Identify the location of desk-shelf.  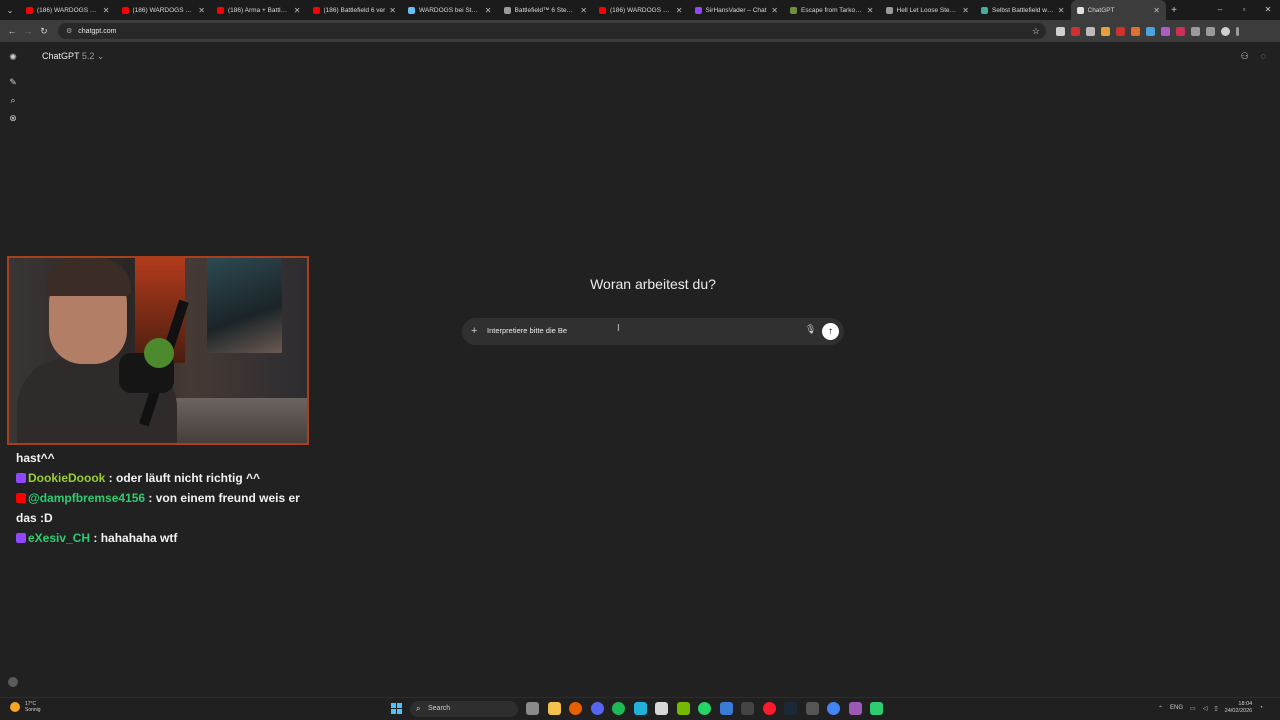
(238, 420).